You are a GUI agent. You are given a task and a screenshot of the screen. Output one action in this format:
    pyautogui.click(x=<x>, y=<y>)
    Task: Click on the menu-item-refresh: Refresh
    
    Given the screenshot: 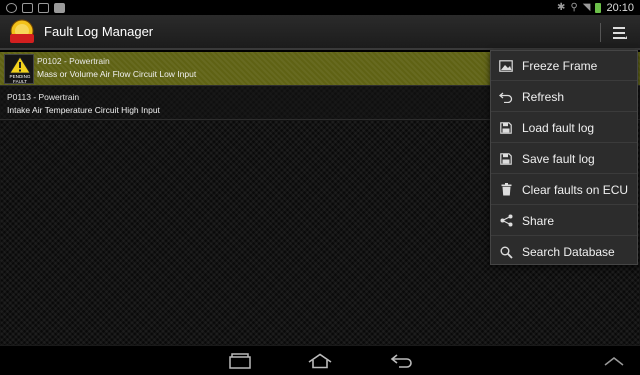 What is the action you would take?
    pyautogui.click(x=564, y=97)
    